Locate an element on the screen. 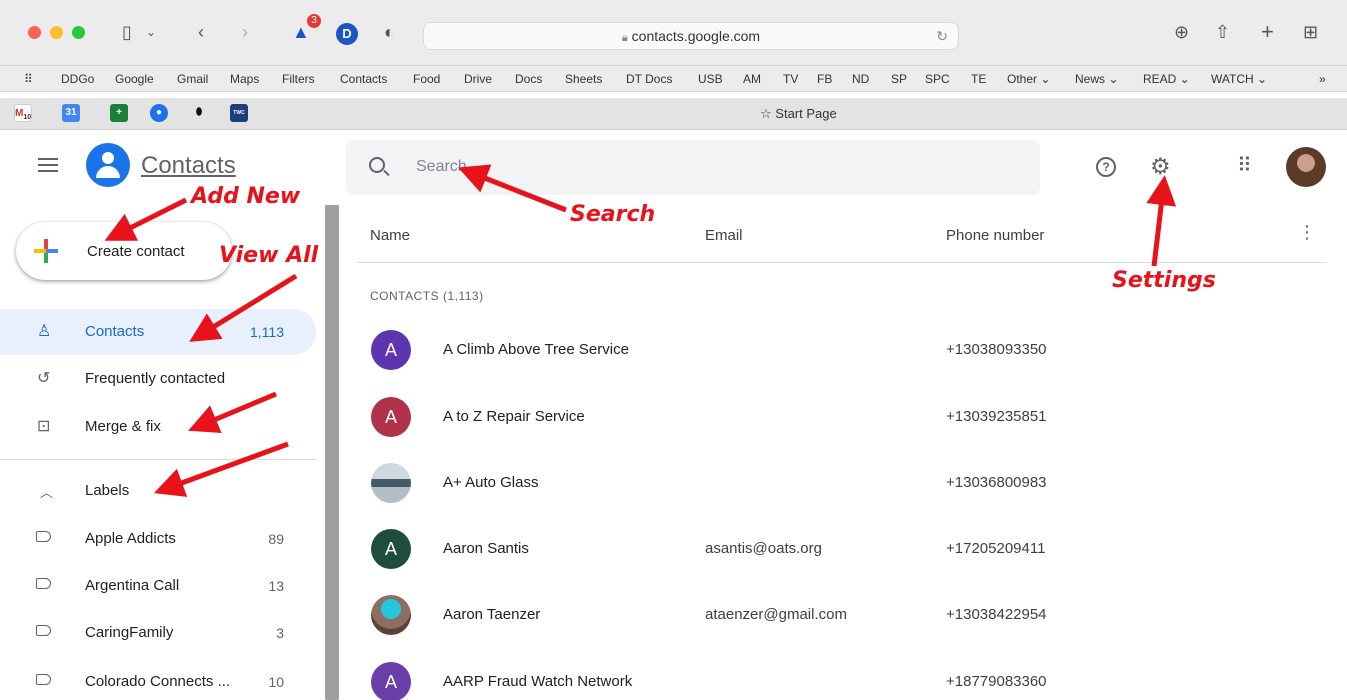 The height and width of the screenshot is (700, 1347). back-icon: ‹ is located at coordinates (201, 32).